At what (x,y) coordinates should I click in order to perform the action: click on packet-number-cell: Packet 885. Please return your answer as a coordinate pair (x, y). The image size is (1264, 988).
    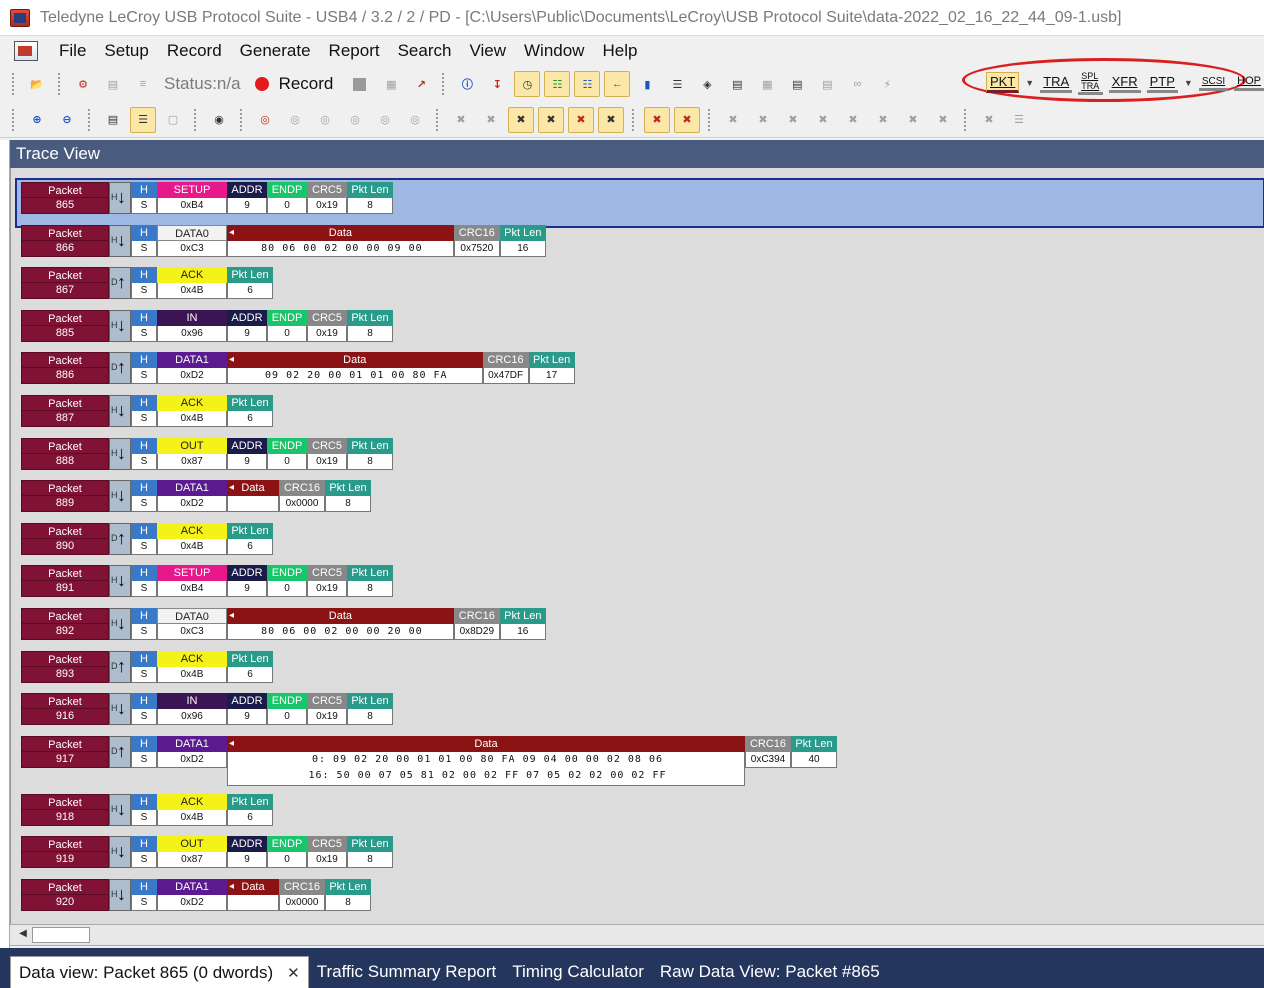
    Looking at the image, I should click on (65, 325).